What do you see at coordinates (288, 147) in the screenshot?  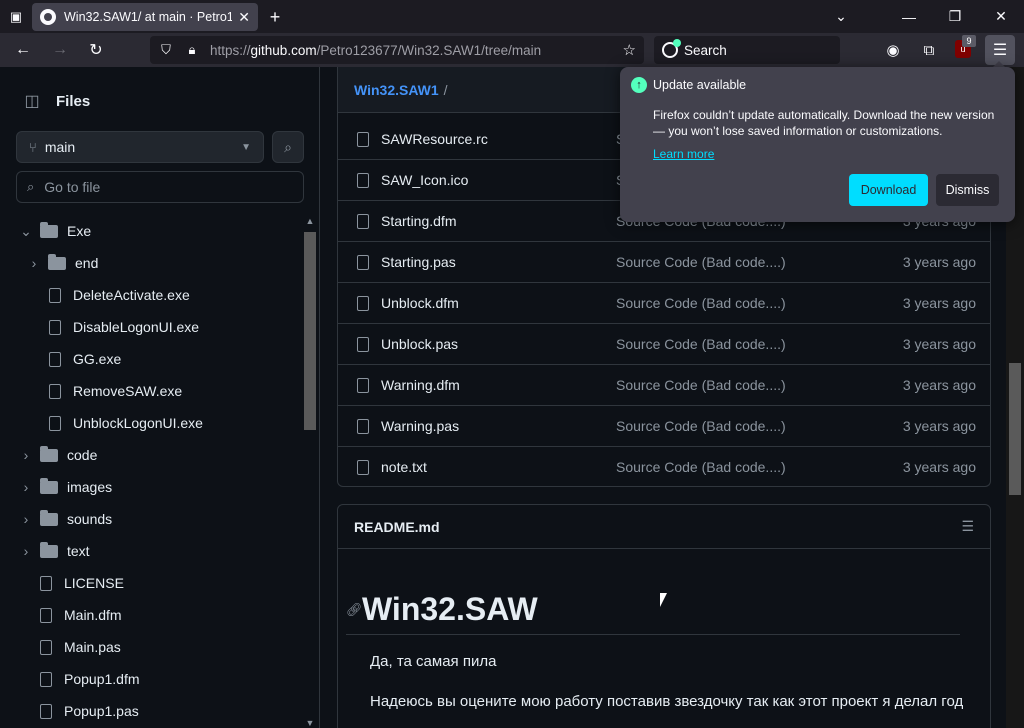 I see `search-files-button: ⌕` at bounding box center [288, 147].